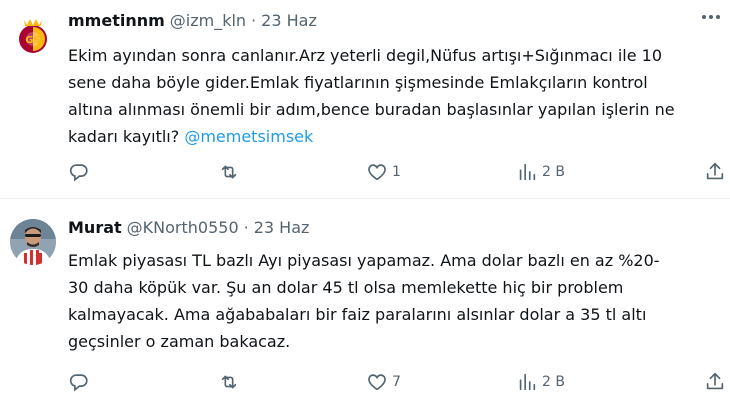 This screenshot has height=420, width=730. What do you see at coordinates (116, 20) in the screenshot?
I see `display-name: mmetinnm` at bounding box center [116, 20].